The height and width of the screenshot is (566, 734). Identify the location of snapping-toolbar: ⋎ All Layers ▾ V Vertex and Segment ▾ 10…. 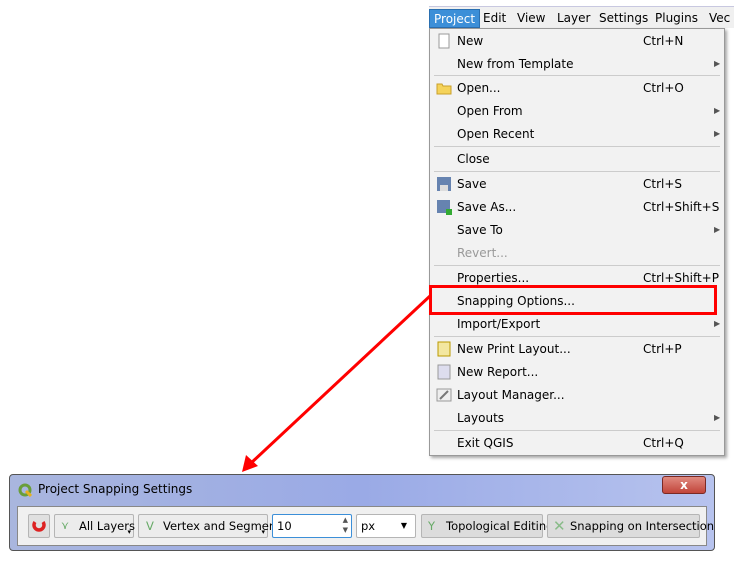
(365, 526).